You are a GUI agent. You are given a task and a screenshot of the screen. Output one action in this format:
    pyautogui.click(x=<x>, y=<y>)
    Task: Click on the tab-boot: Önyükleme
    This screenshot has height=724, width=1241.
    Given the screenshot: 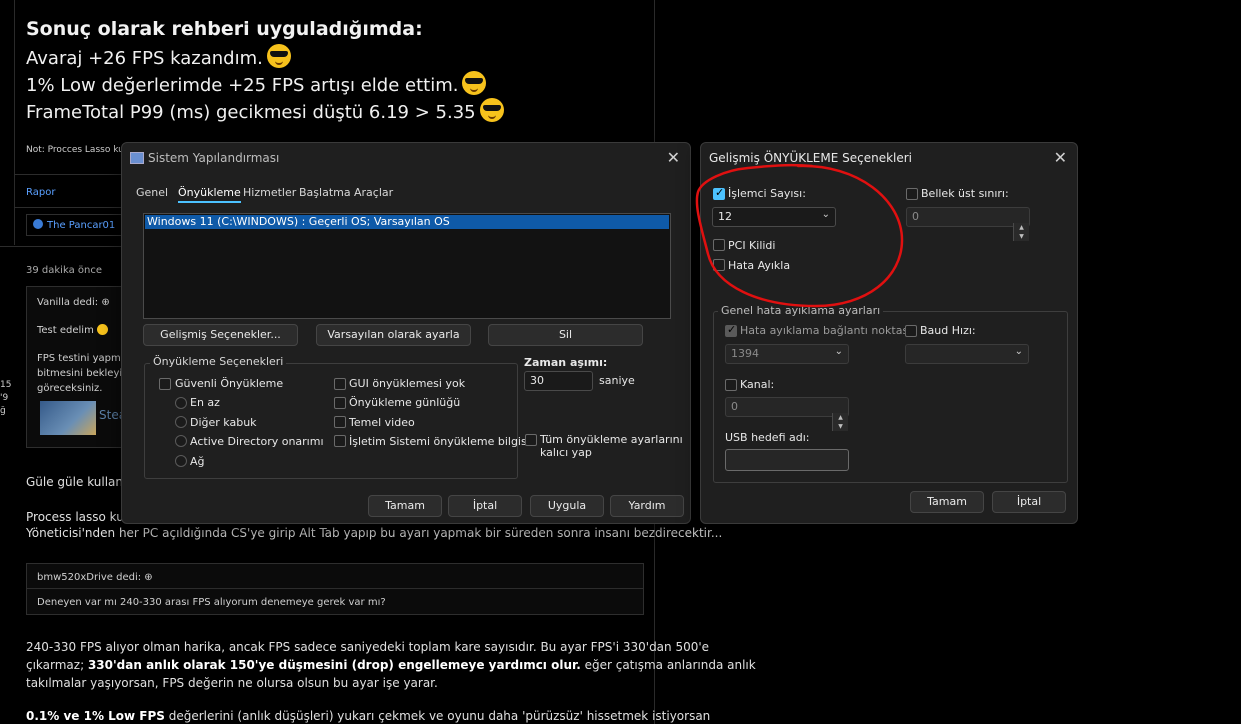 What is the action you would take?
    pyautogui.click(x=209, y=194)
    